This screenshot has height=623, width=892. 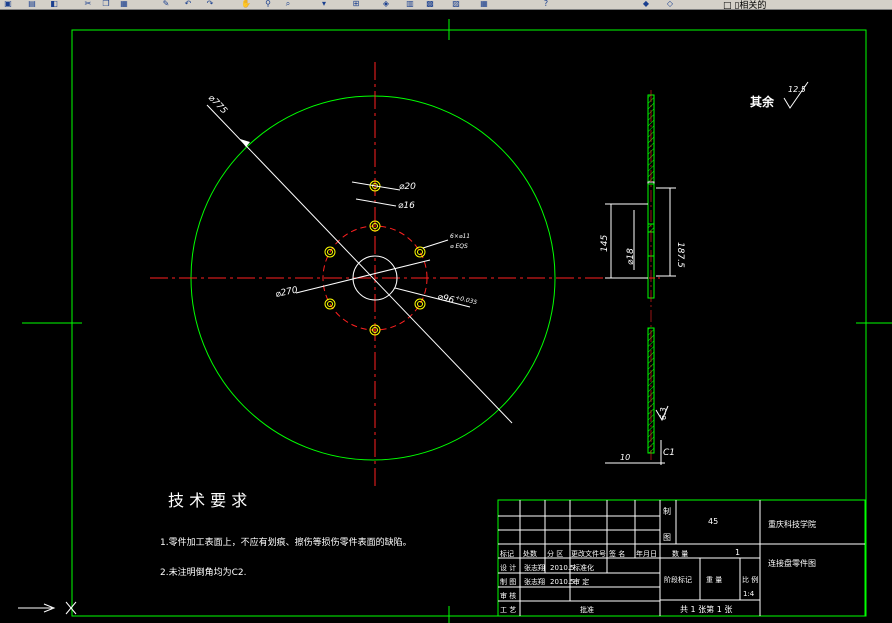 What do you see at coordinates (460, 236) in the screenshot?
I see `holes-note: 6×⌀11` at bounding box center [460, 236].